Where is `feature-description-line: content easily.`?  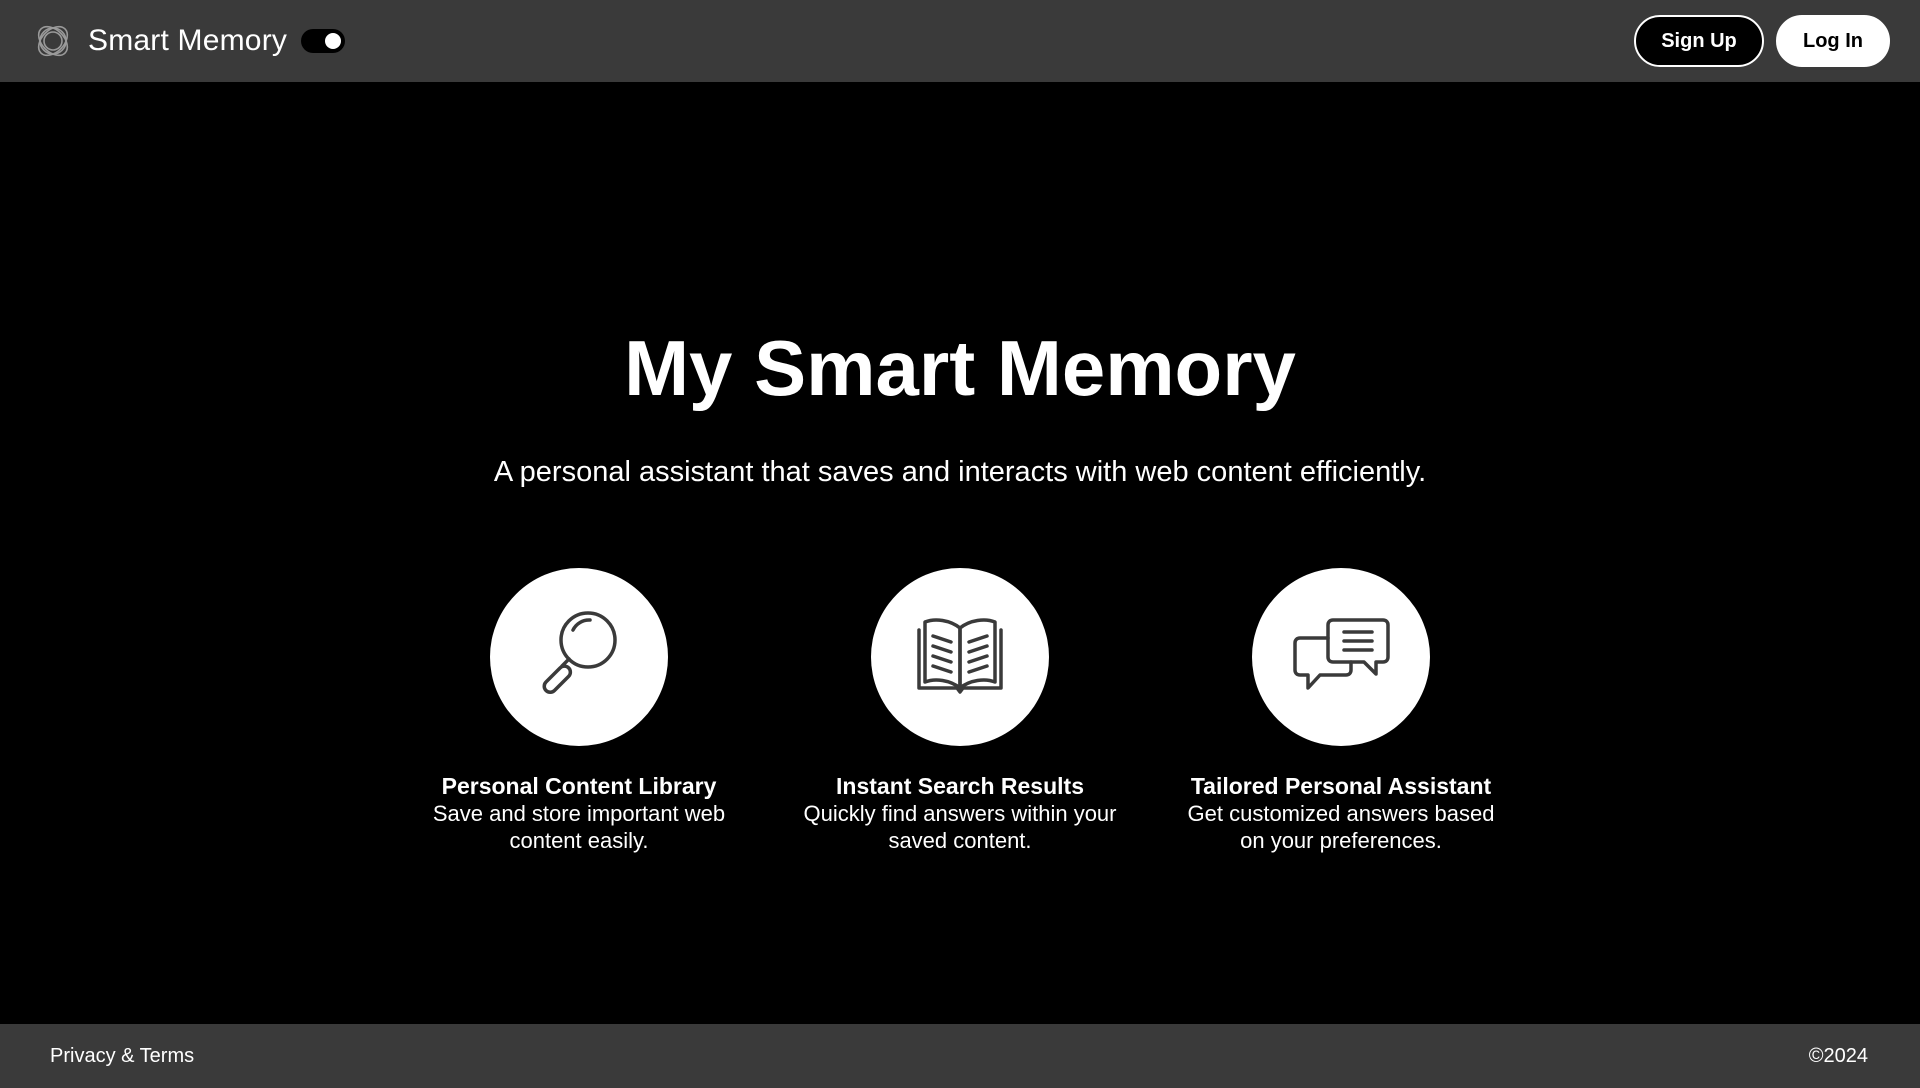 feature-description-line: content easily. is located at coordinates (579, 840).